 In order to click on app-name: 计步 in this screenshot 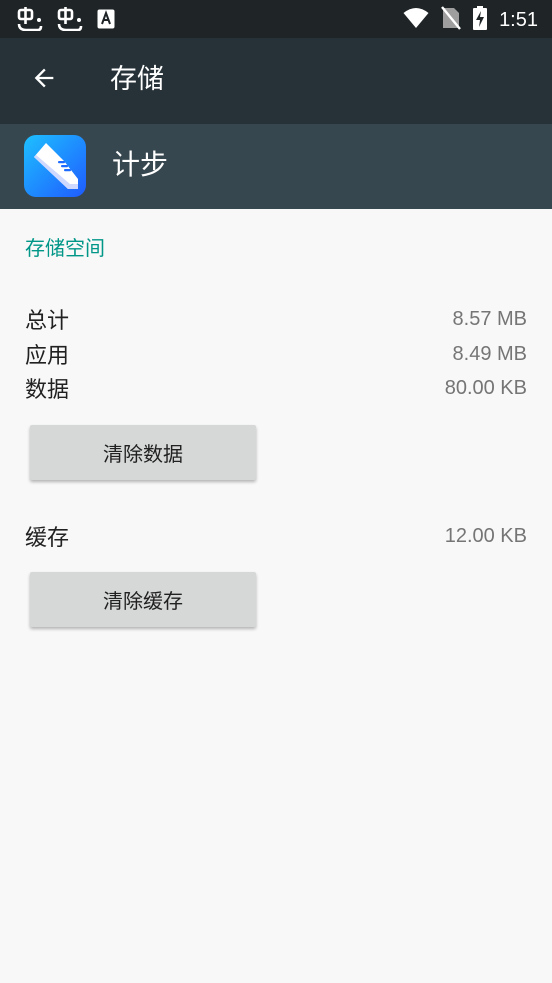, I will do `click(140, 164)`.